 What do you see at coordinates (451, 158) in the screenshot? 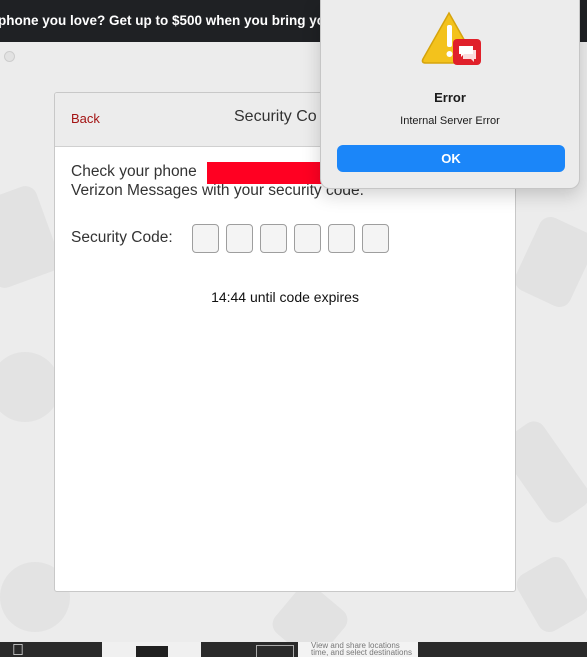
I see `ok-button: OK` at bounding box center [451, 158].